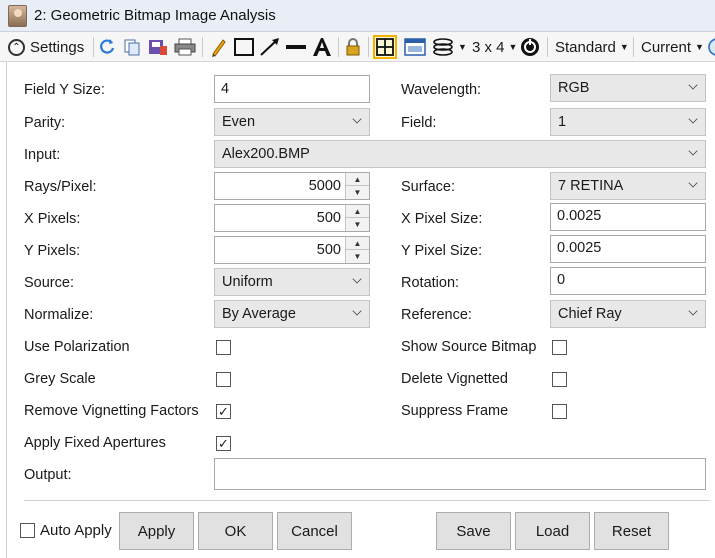  I want to click on line-button, so click(296, 47).